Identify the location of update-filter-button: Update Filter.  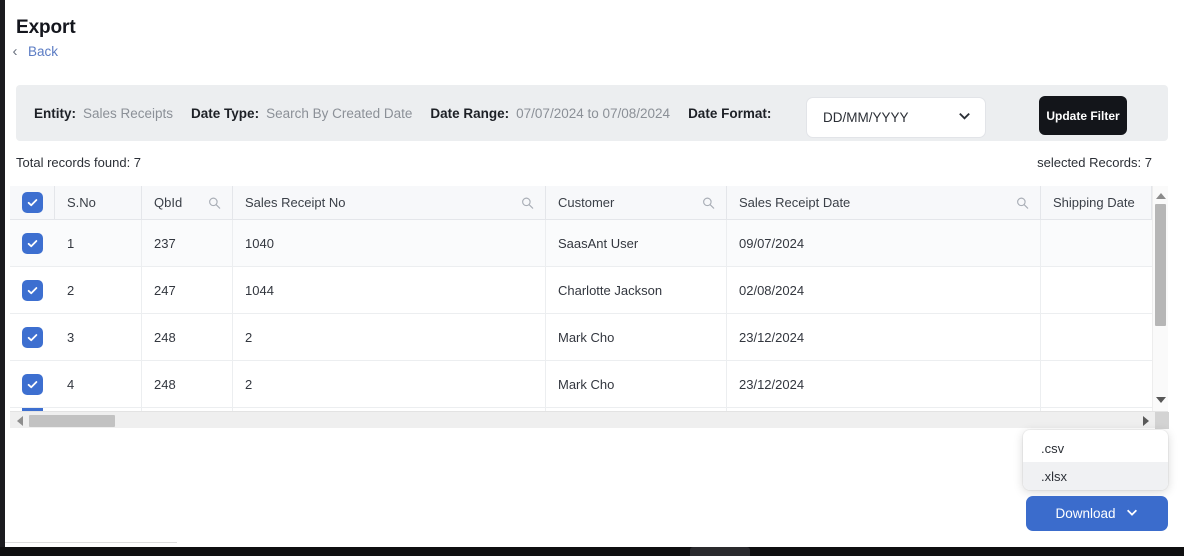
(1083, 115).